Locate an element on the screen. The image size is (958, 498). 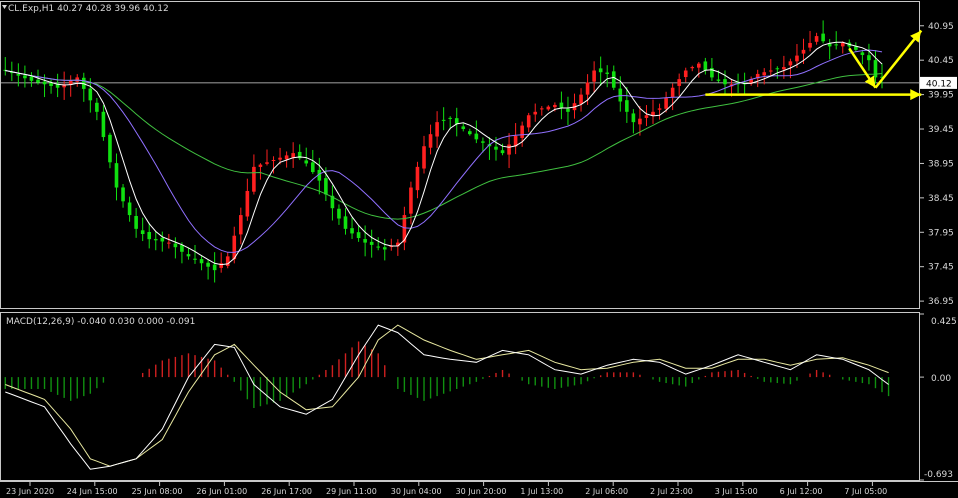
macd-tick-zero: 0.00 is located at coordinates (941, 379).